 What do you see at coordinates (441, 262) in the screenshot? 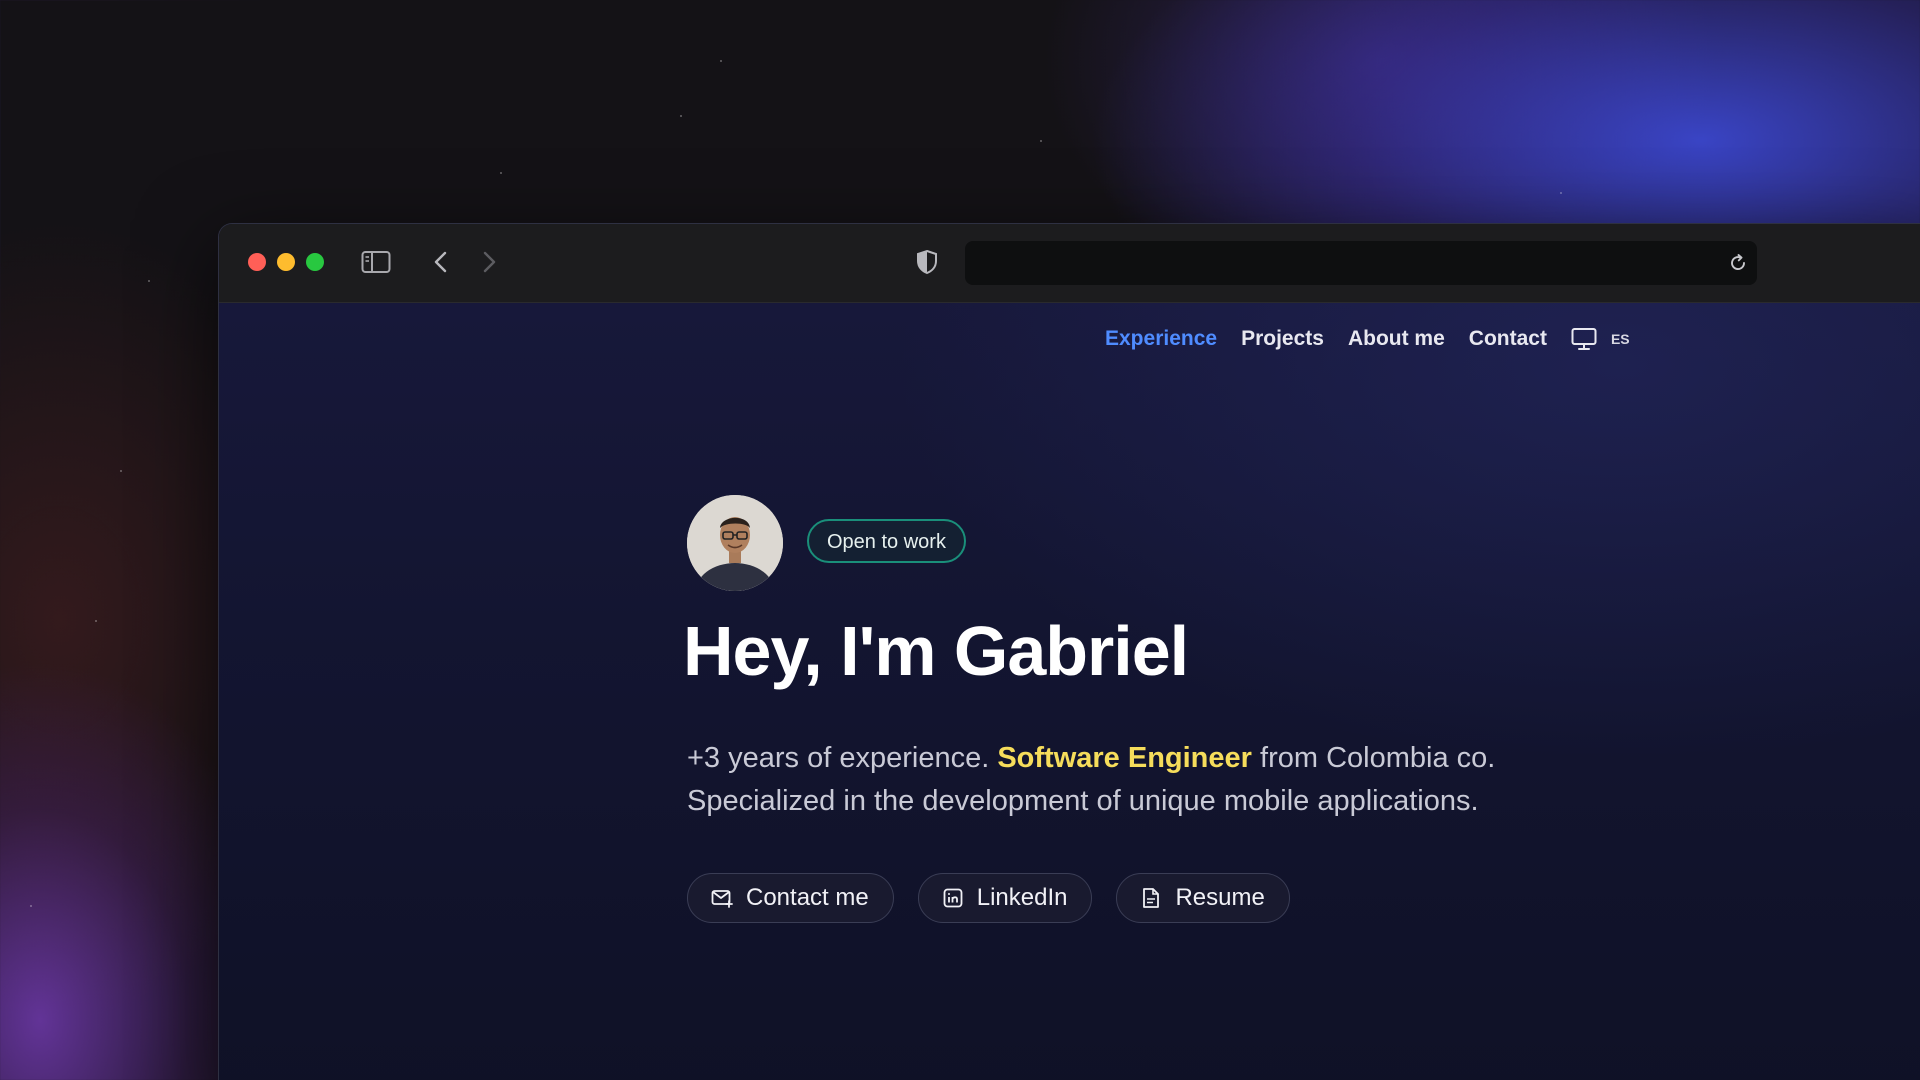
I see `back-arrow-icon` at bounding box center [441, 262].